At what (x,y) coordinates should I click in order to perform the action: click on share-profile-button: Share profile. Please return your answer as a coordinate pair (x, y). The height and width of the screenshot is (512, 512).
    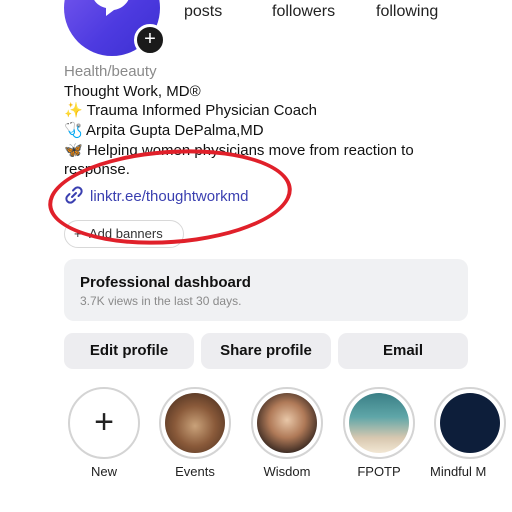
    Looking at the image, I should click on (266, 351).